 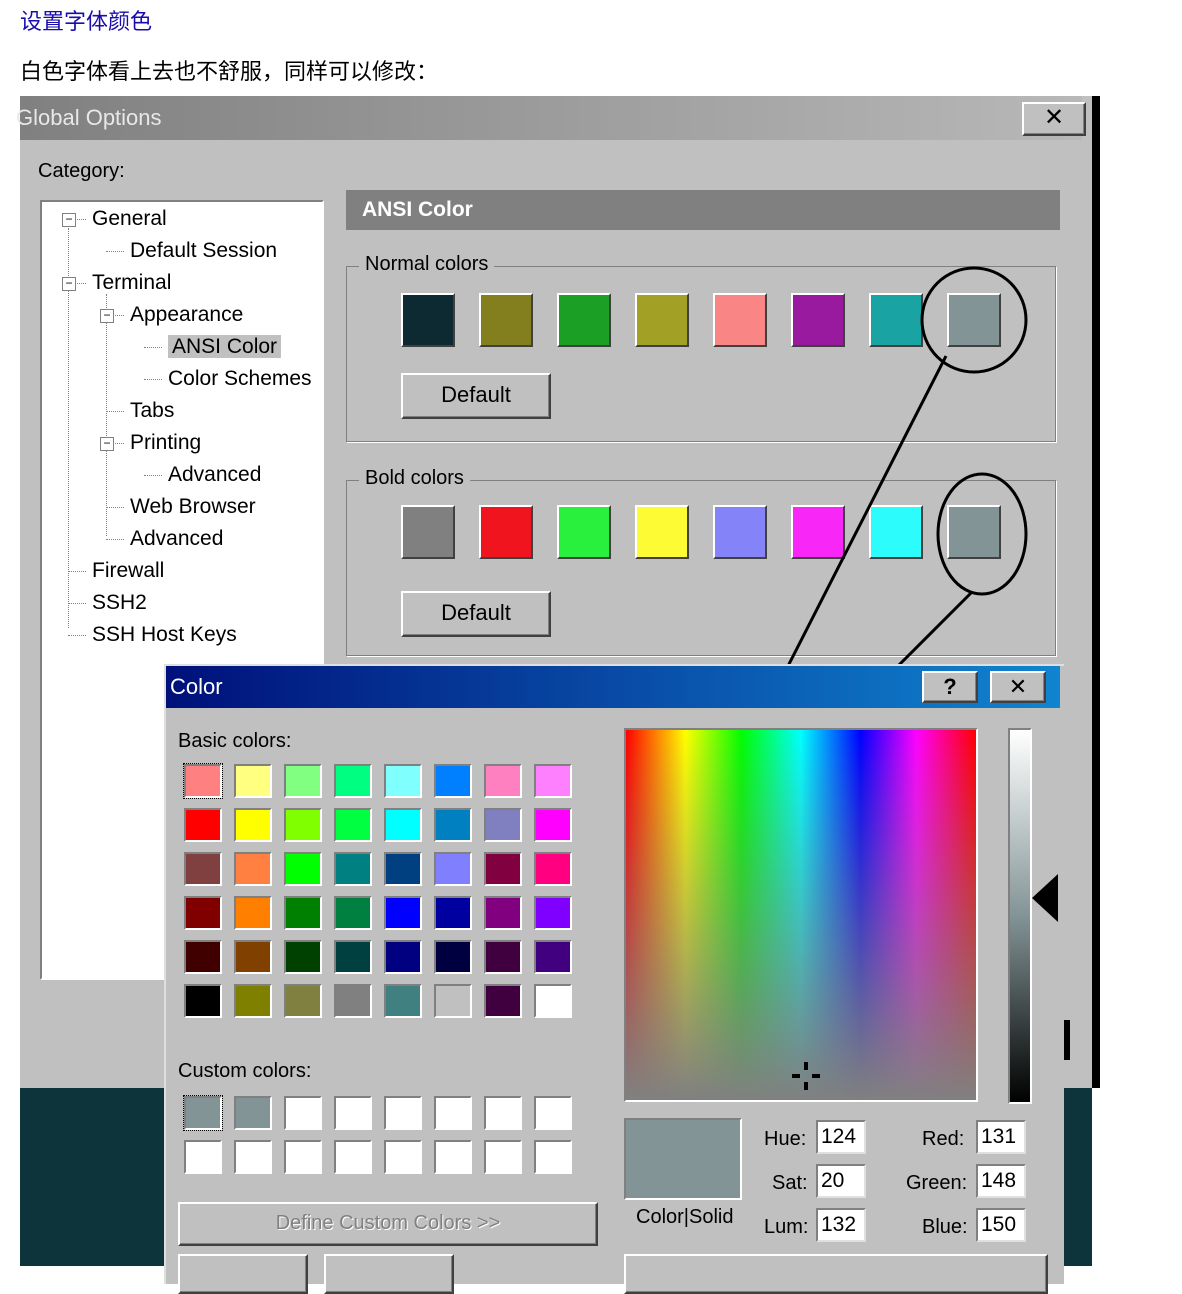 What do you see at coordinates (389, 1274) in the screenshot?
I see `cancel-button` at bounding box center [389, 1274].